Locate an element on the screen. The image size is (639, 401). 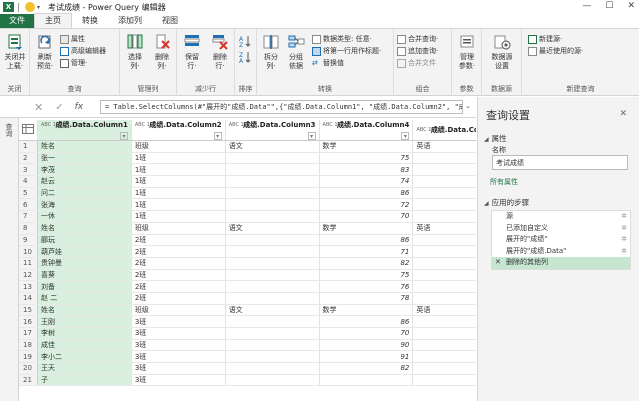
table-cell: 刘备 is located at coordinates (84, 286).